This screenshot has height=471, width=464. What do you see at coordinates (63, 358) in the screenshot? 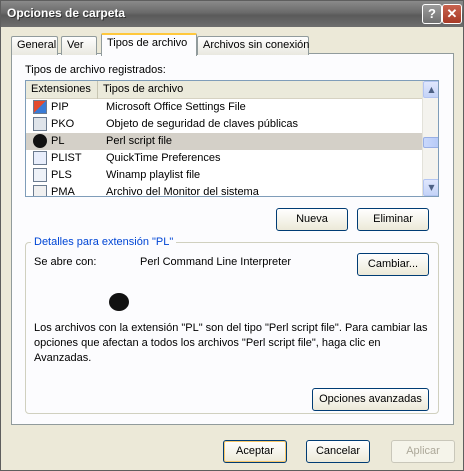
I see `description-line-3: Avanzadas.` at bounding box center [63, 358].